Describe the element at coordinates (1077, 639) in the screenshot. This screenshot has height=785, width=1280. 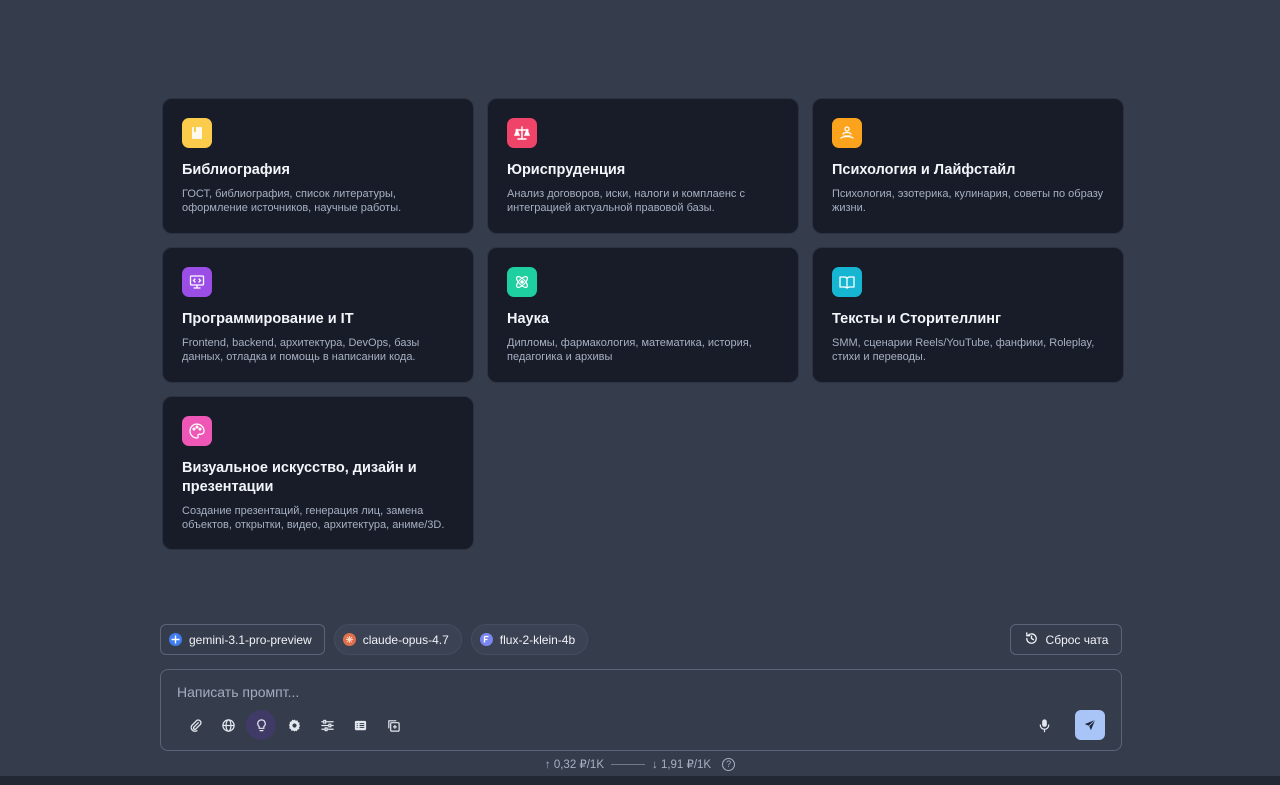
I see `reset-chat-label: Сброс чата` at that location.